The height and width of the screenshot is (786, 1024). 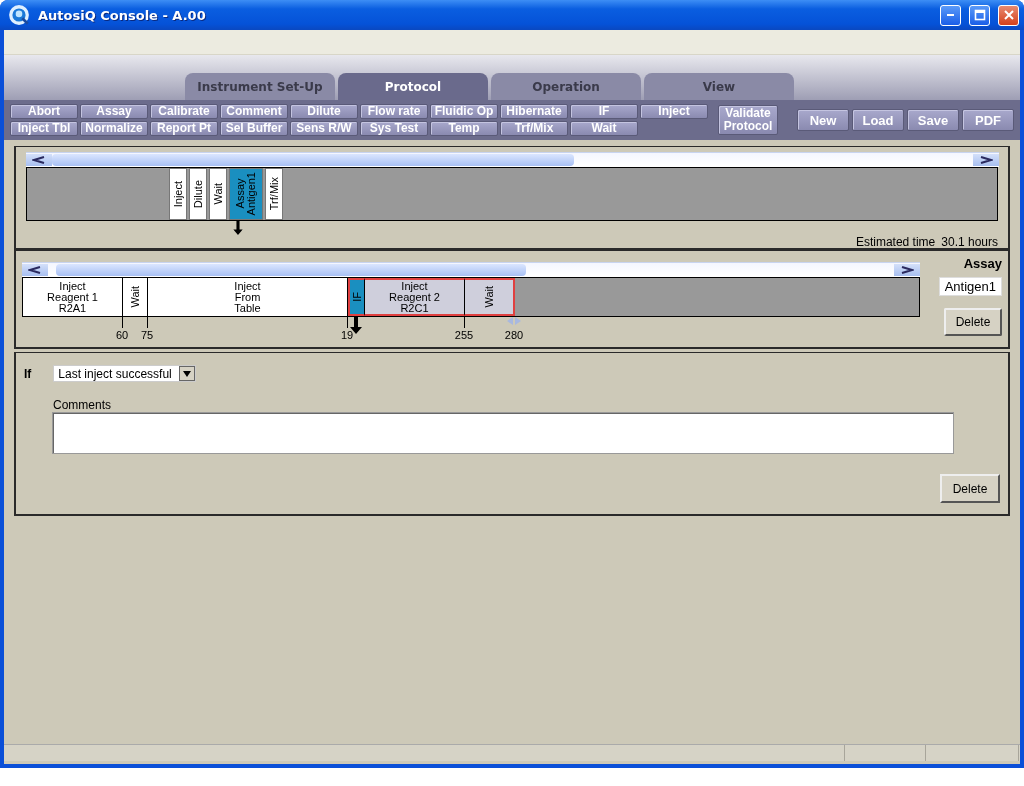 What do you see at coordinates (503, 433) in the screenshot?
I see `comments-field` at bounding box center [503, 433].